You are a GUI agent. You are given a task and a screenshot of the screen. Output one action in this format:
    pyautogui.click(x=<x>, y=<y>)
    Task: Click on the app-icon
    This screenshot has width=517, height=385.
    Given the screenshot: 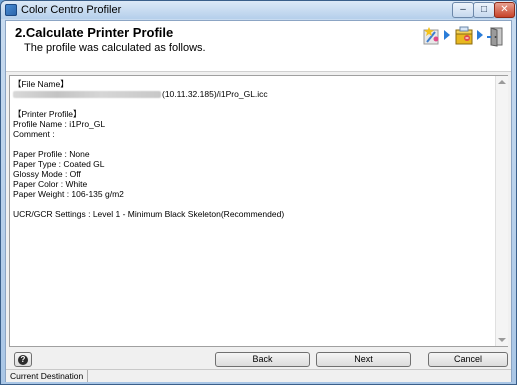 What is the action you would take?
    pyautogui.click(x=11, y=10)
    